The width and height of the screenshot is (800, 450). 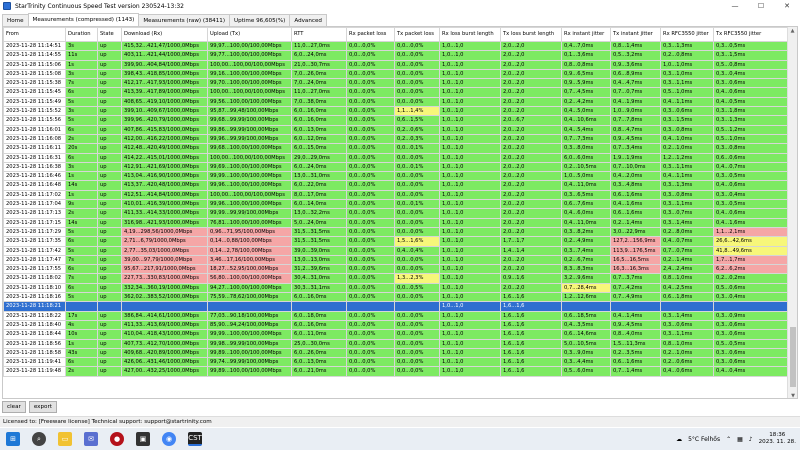 I want to click on table-cell: 2,0...2,0, so click(x=531, y=195).